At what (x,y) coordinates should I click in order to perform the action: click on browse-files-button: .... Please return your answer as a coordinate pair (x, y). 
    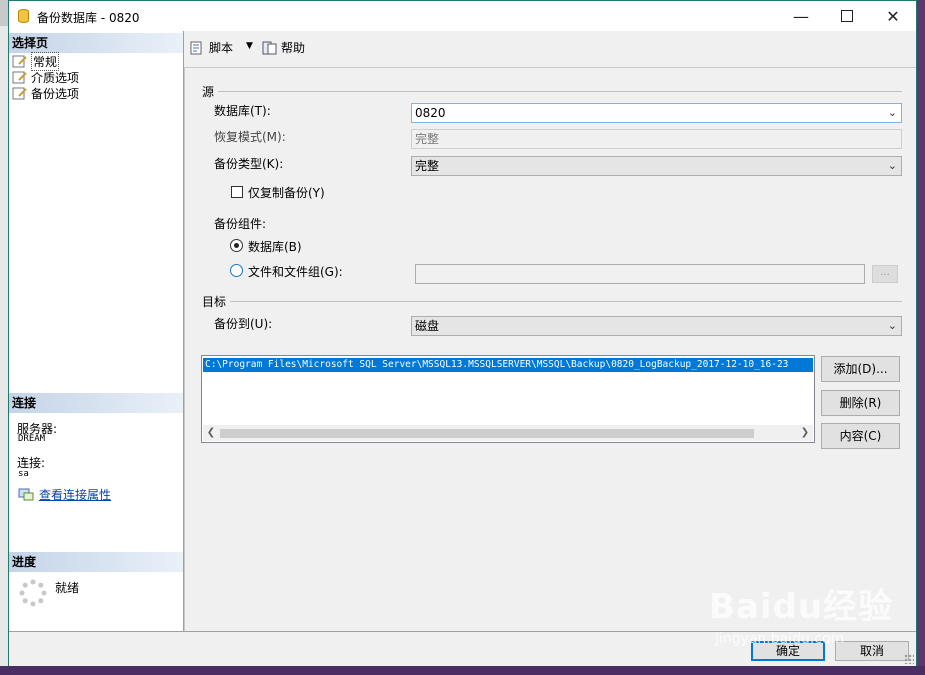
    Looking at the image, I should click on (885, 274).